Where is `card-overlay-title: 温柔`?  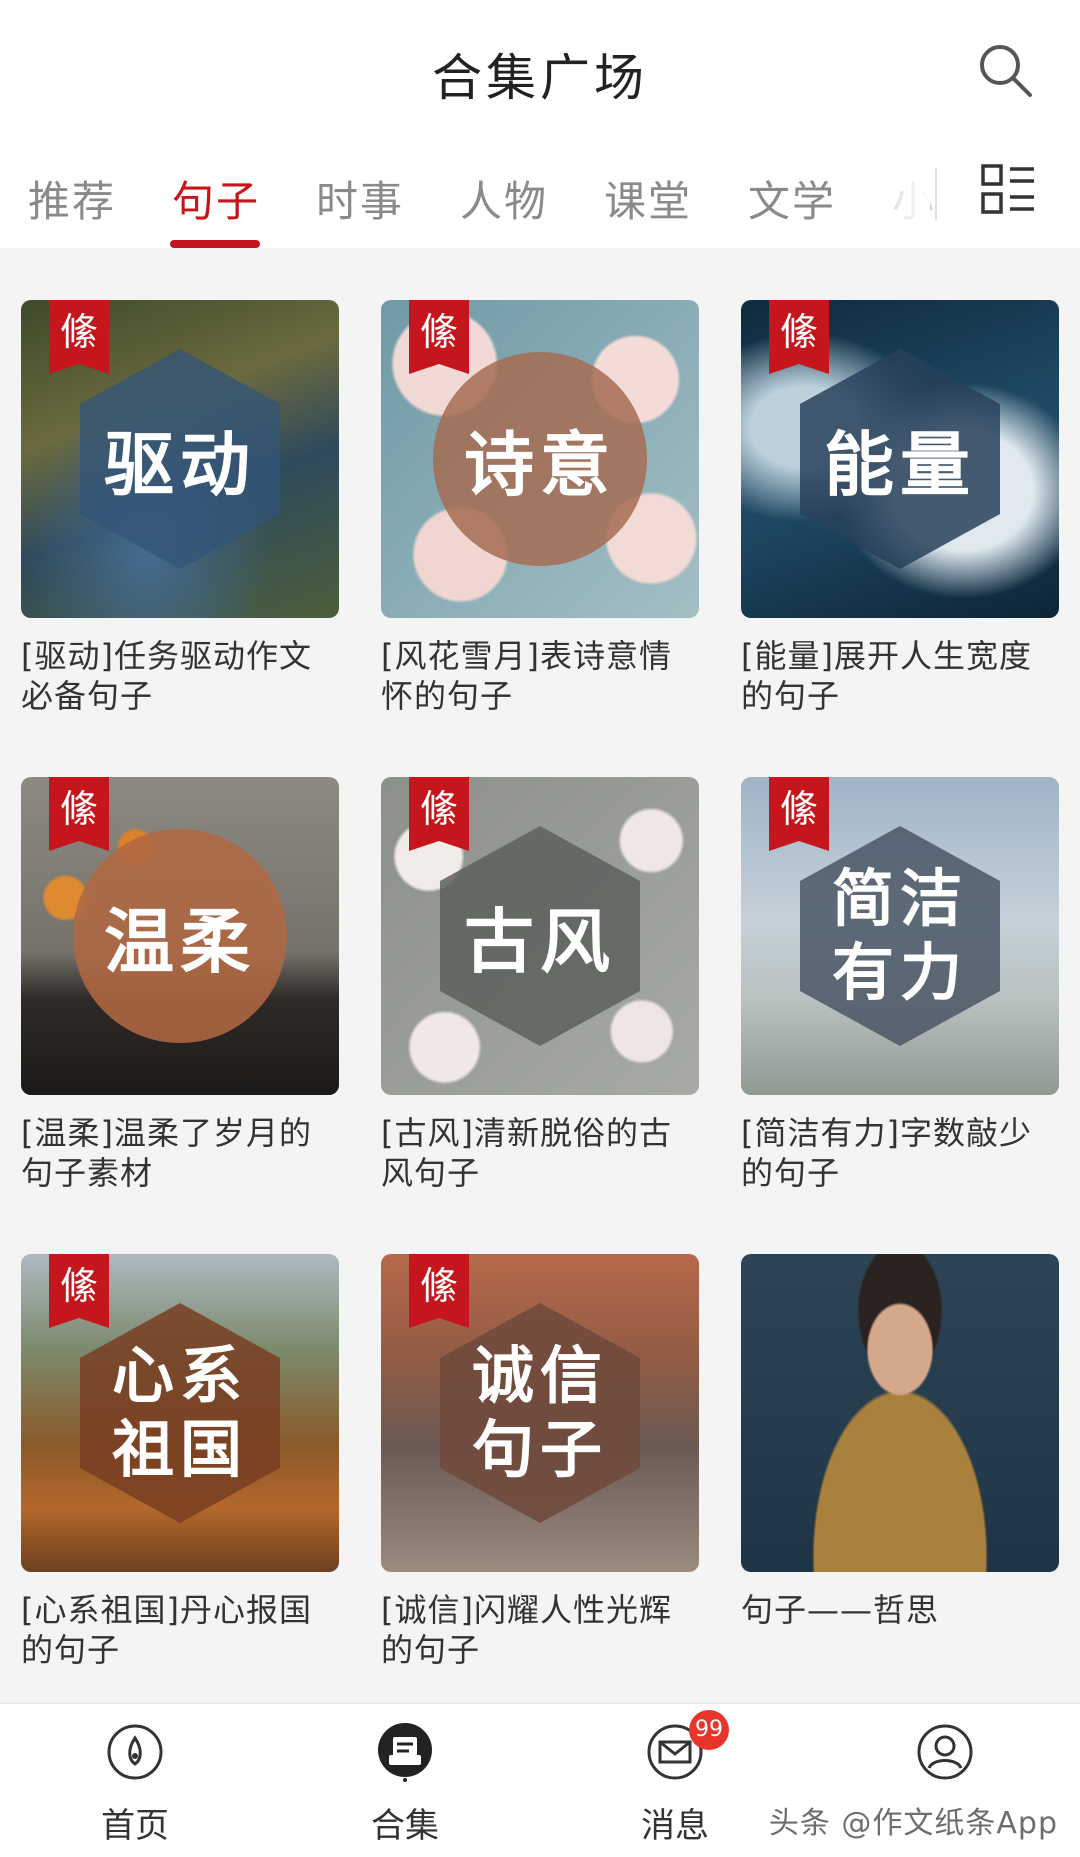 card-overlay-title: 温柔 is located at coordinates (180, 941).